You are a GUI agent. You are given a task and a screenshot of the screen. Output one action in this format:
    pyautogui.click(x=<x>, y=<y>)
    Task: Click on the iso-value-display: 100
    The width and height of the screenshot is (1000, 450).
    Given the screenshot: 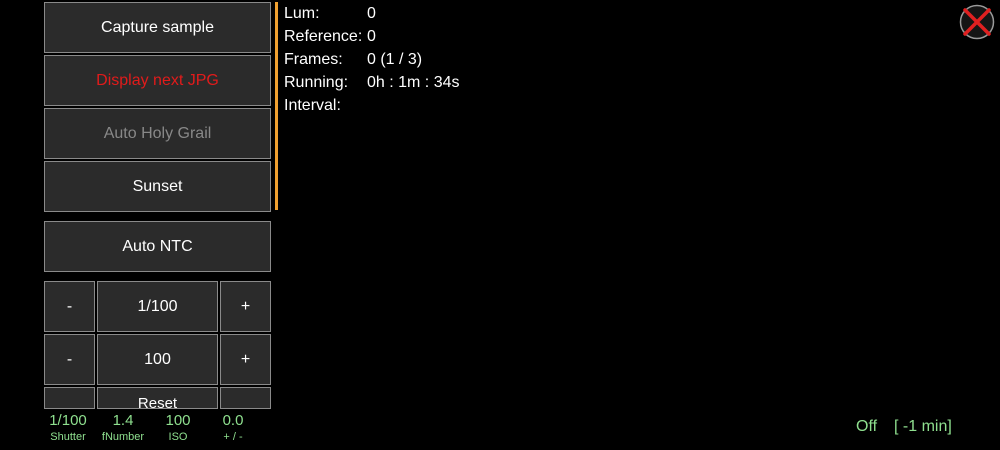 What is the action you would take?
    pyautogui.click(x=157, y=359)
    